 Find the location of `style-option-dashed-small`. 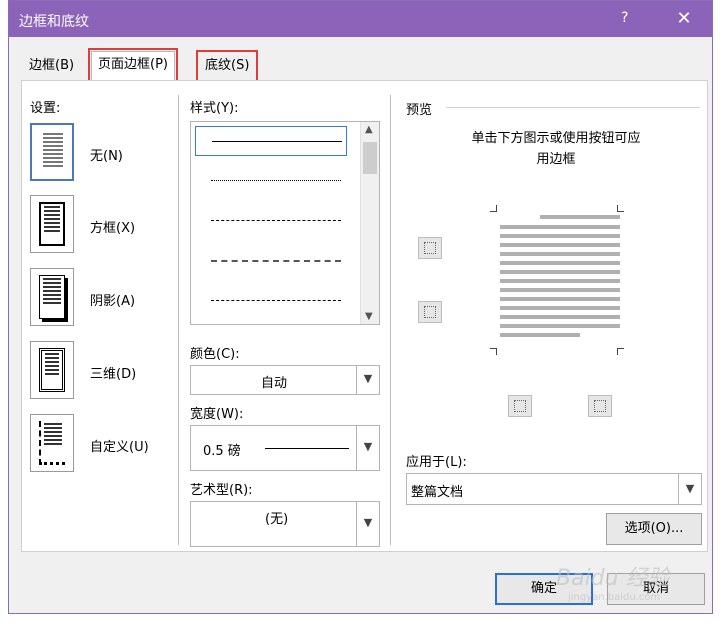

style-option-dashed-small is located at coordinates (271, 221).